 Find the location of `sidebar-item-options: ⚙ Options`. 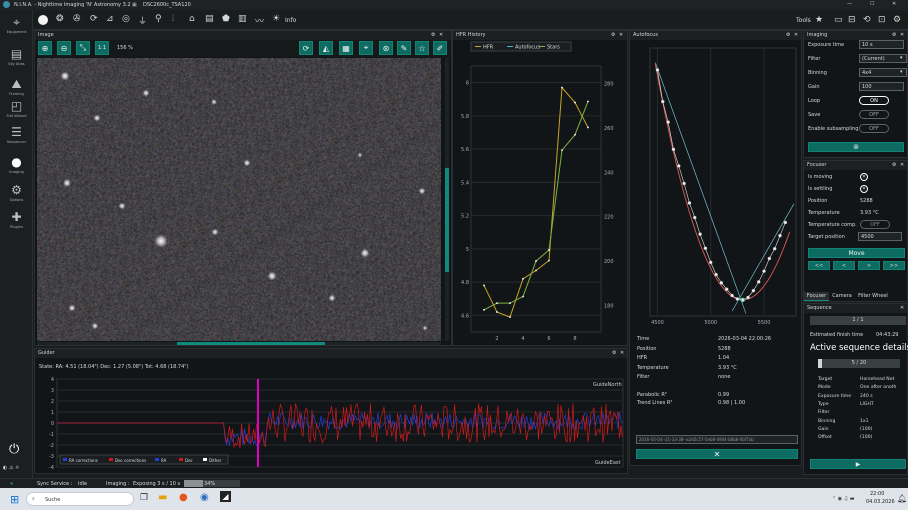

sidebar-item-options: ⚙ Options is located at coordinates (16, 195).